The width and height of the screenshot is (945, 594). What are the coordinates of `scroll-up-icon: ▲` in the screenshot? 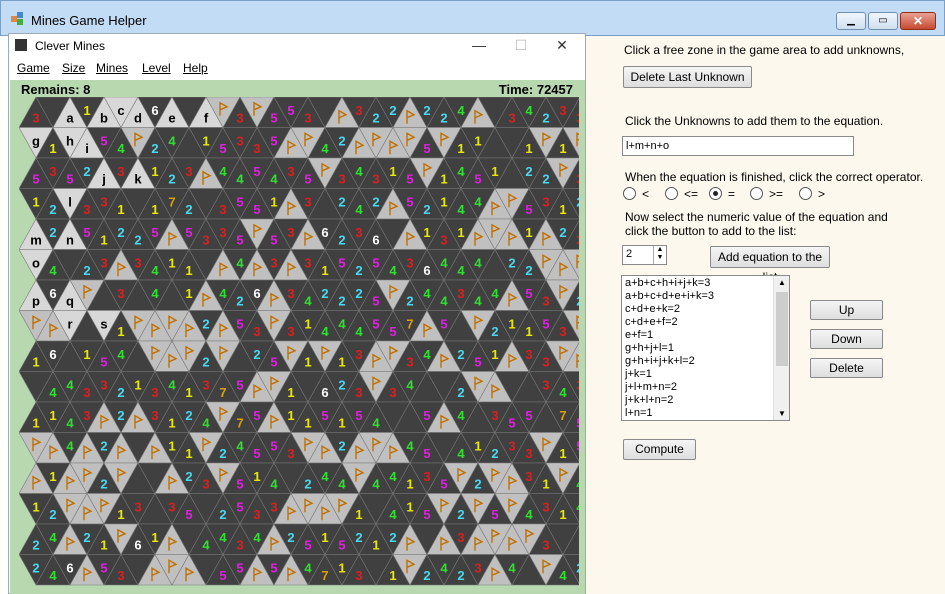 It's located at (781, 282).